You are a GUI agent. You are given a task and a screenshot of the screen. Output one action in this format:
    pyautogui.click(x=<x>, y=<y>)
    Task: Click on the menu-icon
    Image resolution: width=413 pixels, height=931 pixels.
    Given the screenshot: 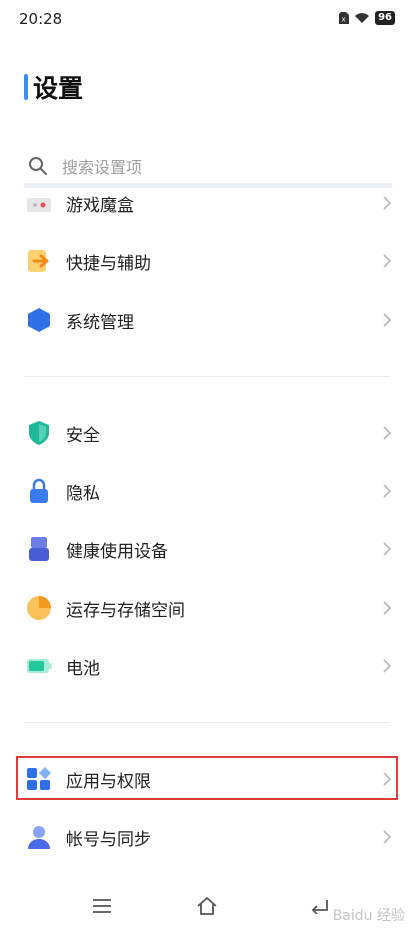 What is the action you would take?
    pyautogui.click(x=102, y=906)
    